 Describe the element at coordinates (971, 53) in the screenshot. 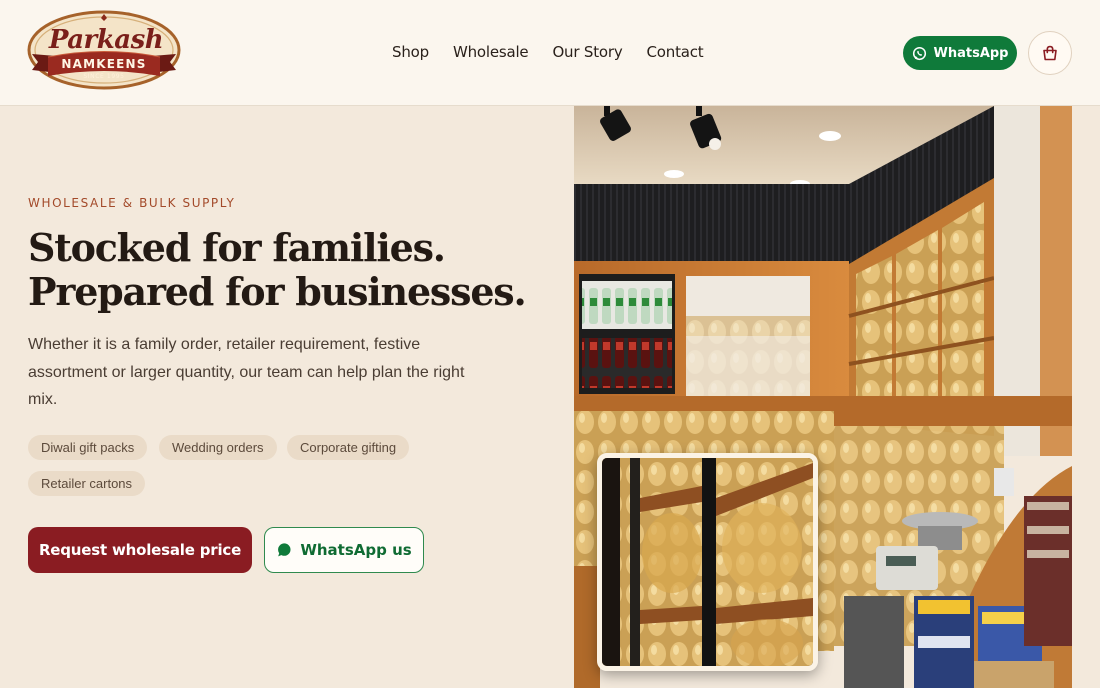

I see `header-whatsapp-label: WhatsApp` at that location.